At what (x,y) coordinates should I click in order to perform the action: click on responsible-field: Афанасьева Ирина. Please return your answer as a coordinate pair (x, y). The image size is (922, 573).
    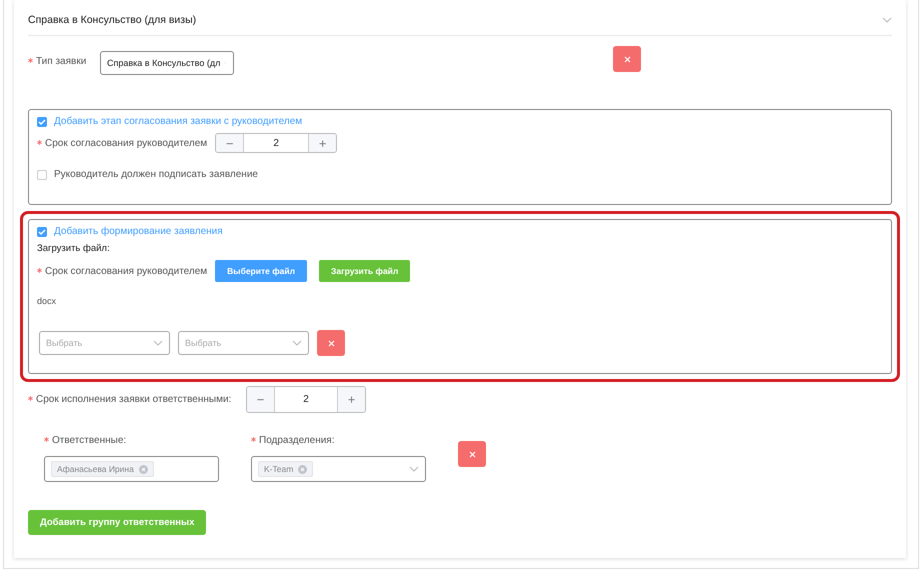
    Looking at the image, I should click on (131, 469).